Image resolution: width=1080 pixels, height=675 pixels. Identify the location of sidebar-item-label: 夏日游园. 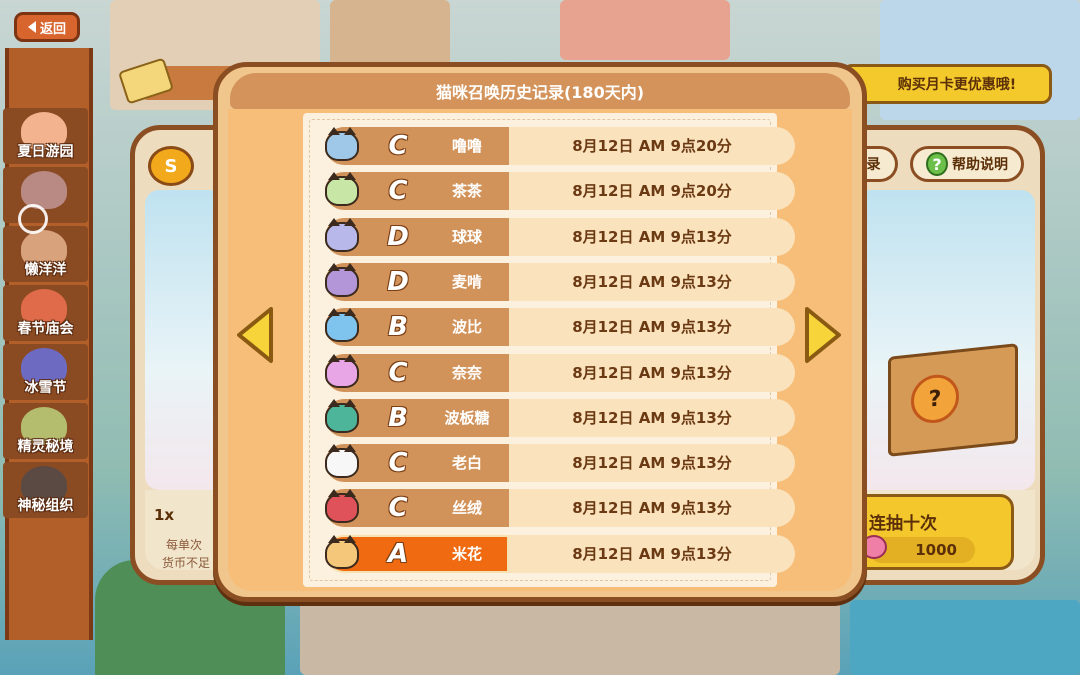
(45, 152).